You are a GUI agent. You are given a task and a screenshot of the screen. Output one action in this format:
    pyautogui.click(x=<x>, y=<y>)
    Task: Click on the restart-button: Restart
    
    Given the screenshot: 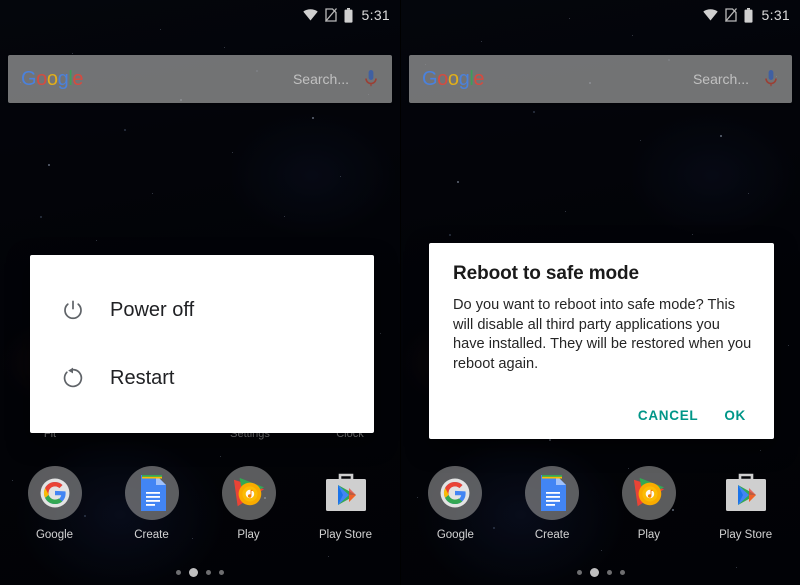 What is the action you would take?
    pyautogui.click(x=202, y=378)
    